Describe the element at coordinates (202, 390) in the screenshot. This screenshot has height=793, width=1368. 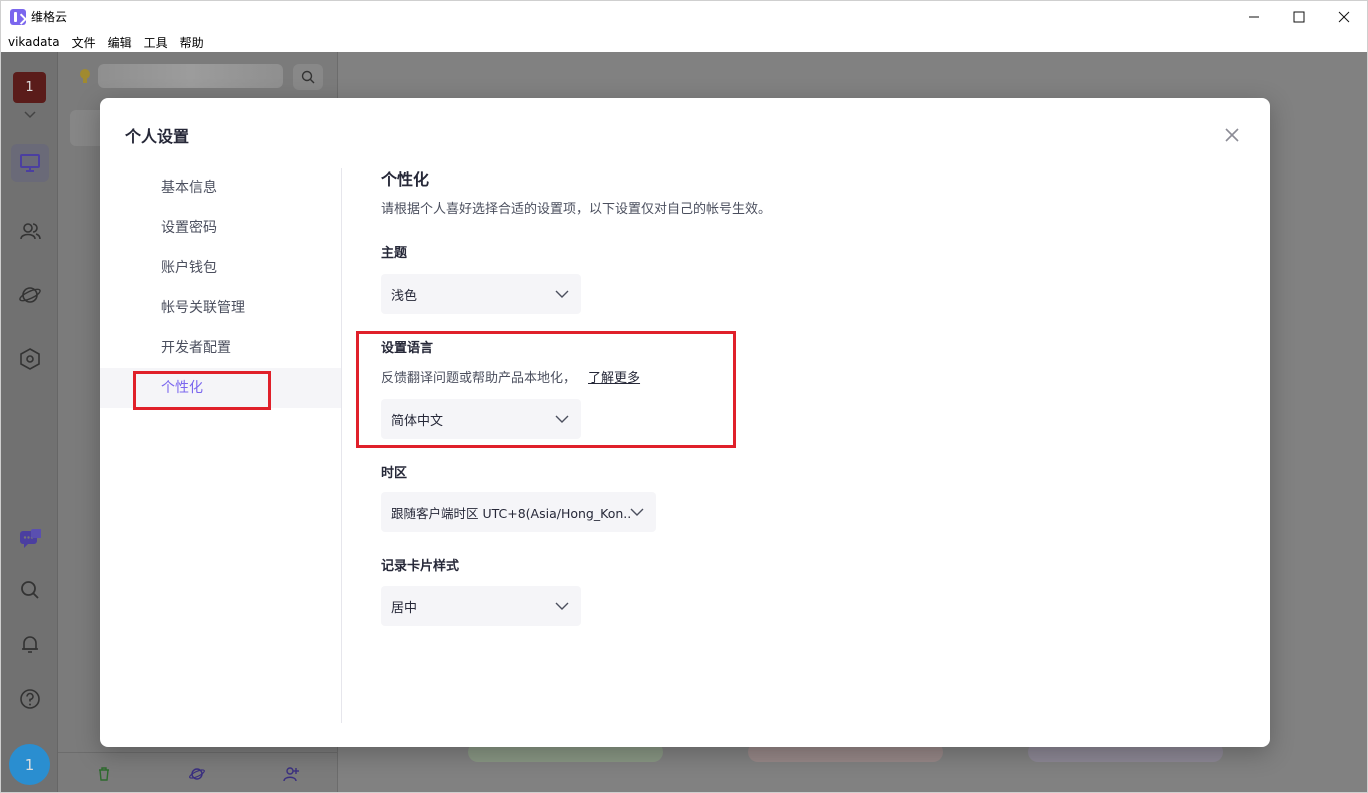
I see `highlight-box-nav` at that location.